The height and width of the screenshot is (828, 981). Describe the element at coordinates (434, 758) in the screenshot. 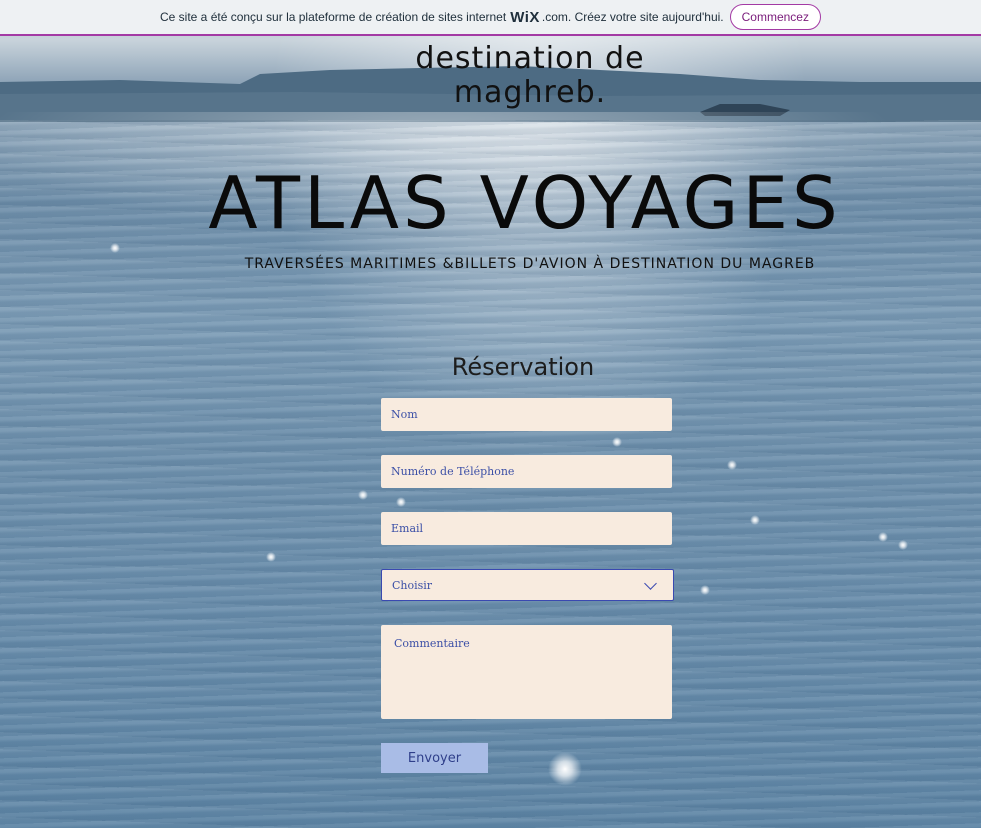

I see `submit-button: Envoyer` at that location.